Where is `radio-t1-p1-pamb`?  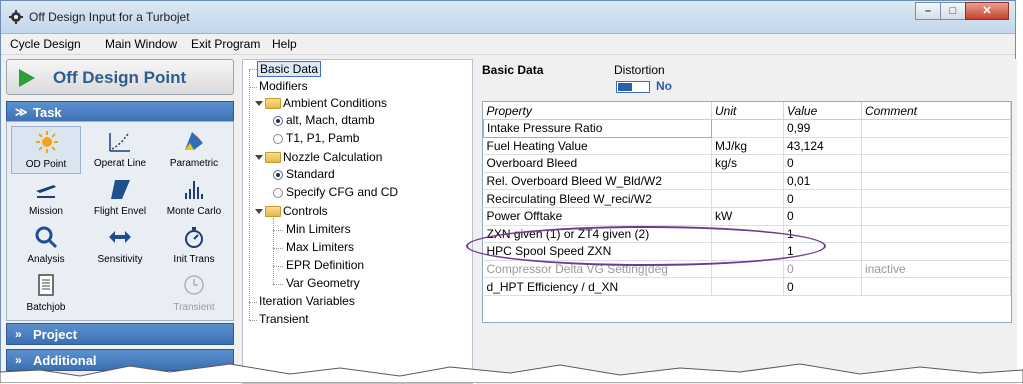
radio-t1-p1-pamb is located at coordinates (278, 139).